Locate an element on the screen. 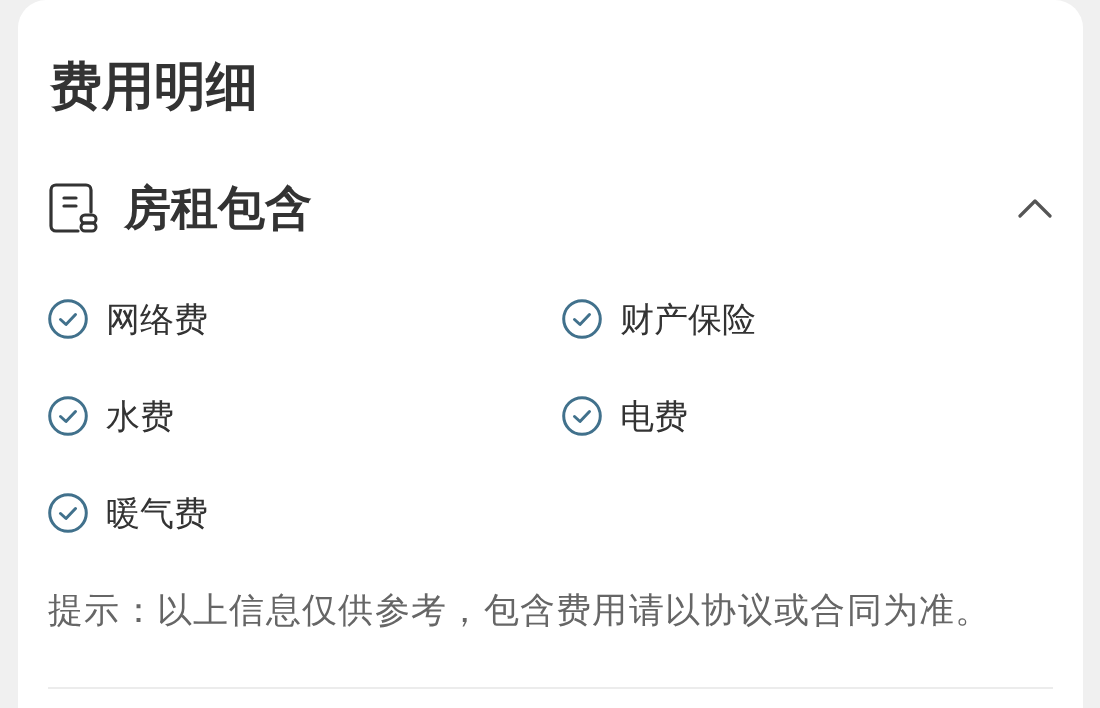 The width and height of the screenshot is (1100, 708). document-icon is located at coordinates (73, 208).